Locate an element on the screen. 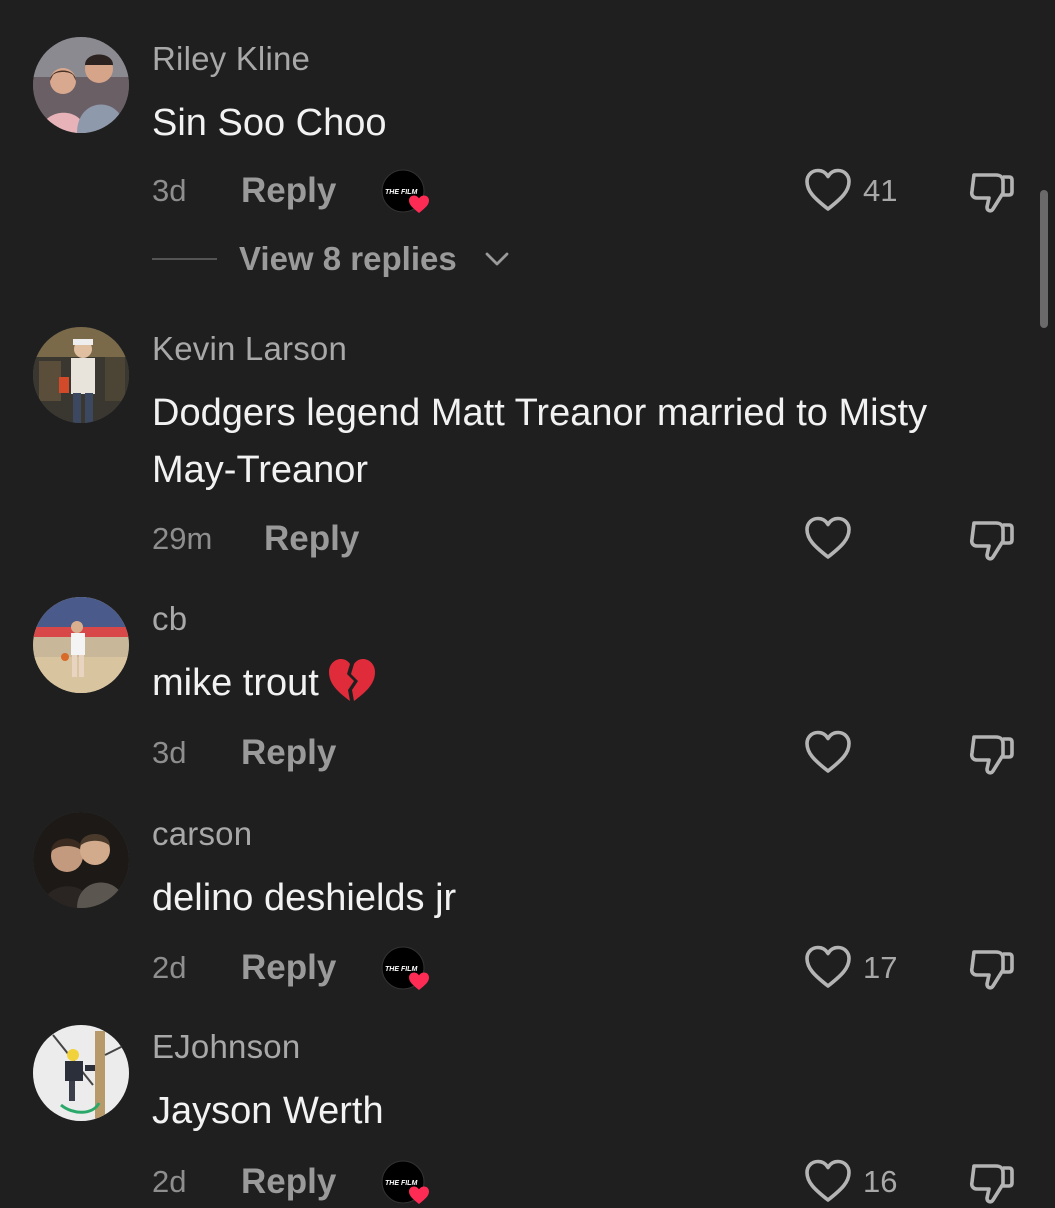  view-replies-button: View 8 replies is located at coordinates (402, 260).